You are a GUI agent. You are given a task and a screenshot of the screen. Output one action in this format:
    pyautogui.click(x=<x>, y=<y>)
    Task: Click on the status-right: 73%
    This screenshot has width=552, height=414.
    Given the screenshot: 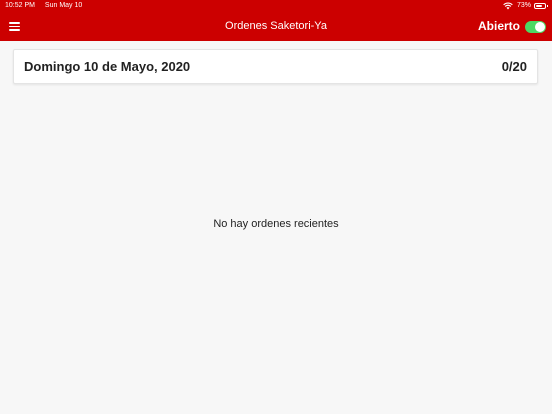 What is the action you would take?
    pyautogui.click(x=525, y=6)
    